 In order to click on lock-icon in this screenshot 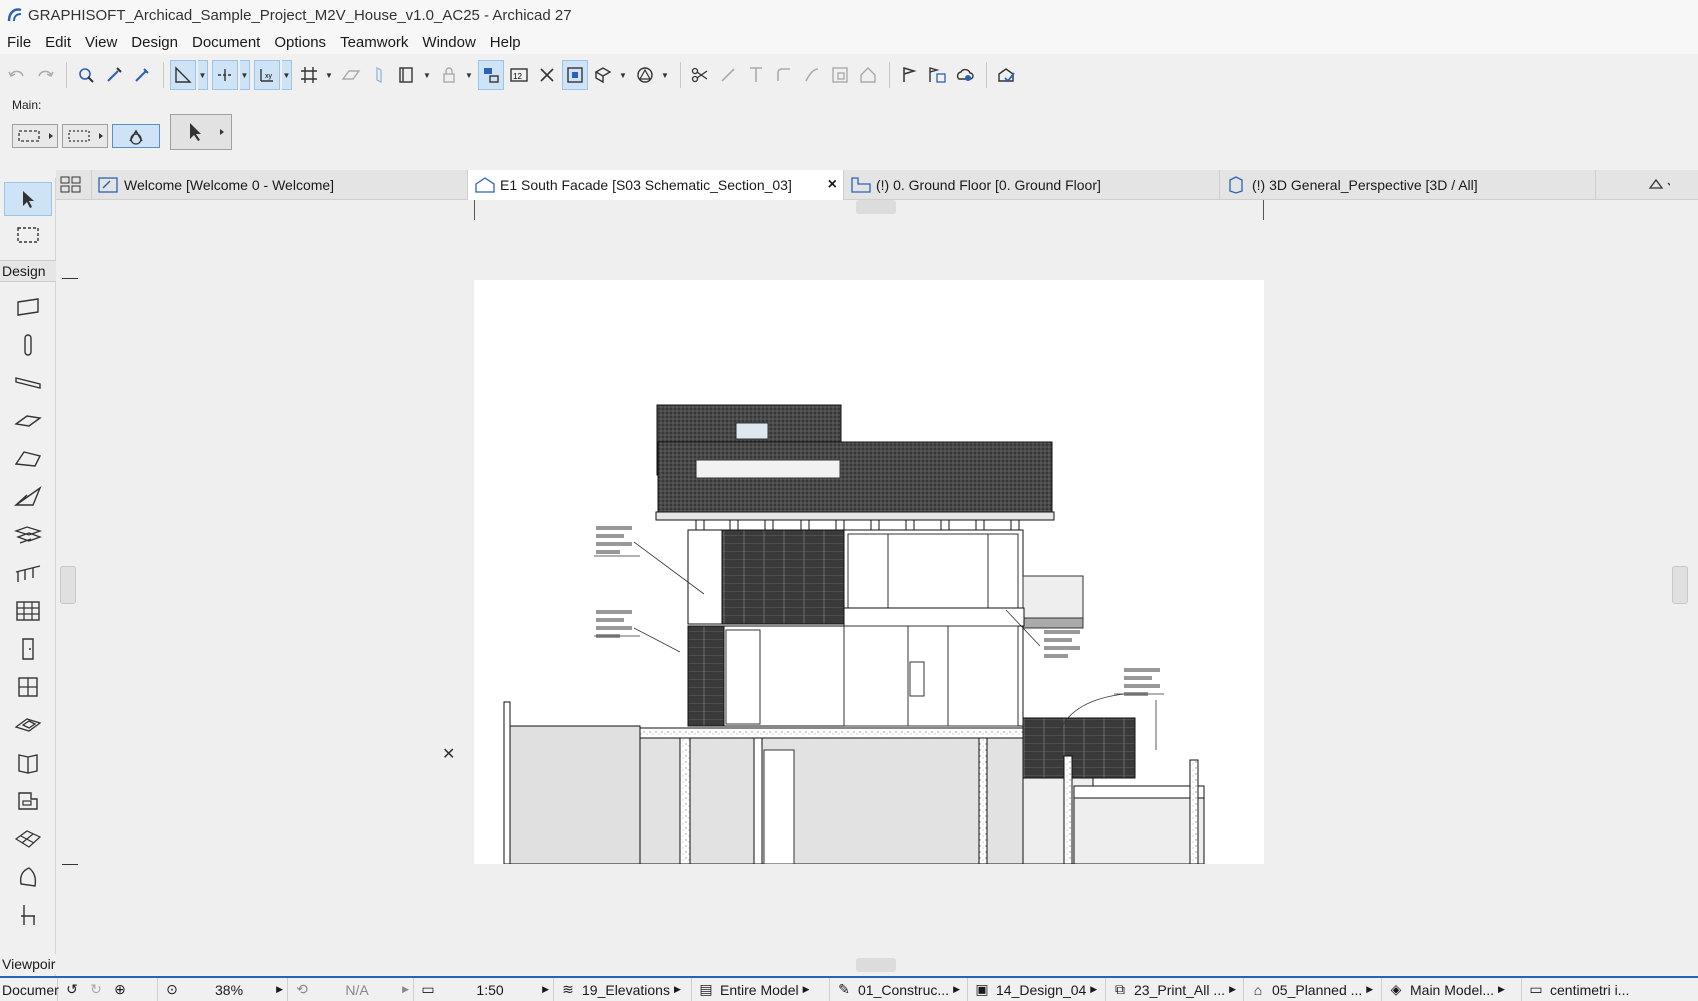, I will do `click(449, 75)`.